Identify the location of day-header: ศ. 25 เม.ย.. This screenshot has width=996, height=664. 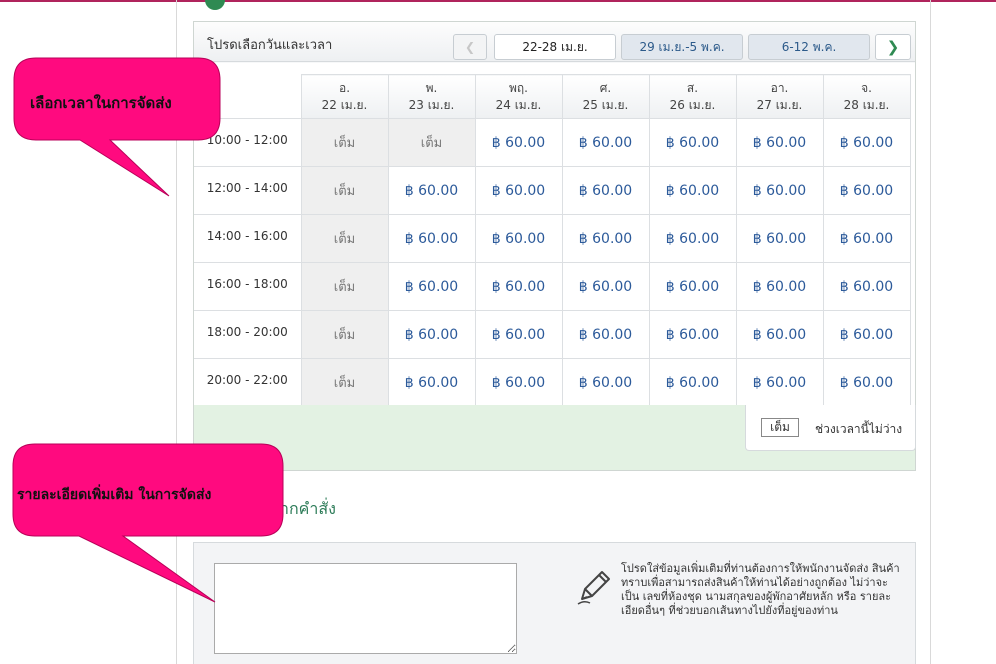
(605, 96).